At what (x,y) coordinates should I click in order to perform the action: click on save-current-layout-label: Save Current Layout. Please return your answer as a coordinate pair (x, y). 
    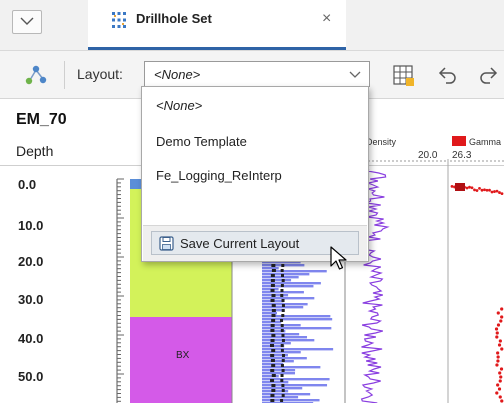
    Looking at the image, I should click on (240, 243).